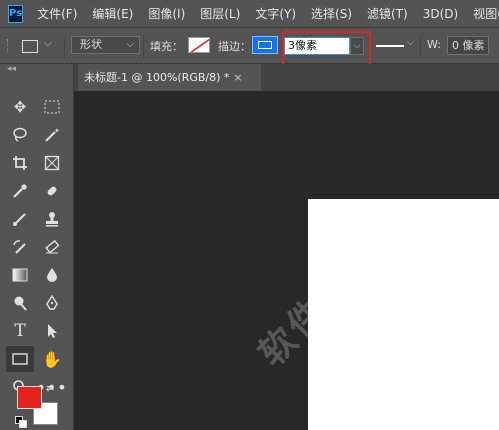 Image resolution: width=499 pixels, height=430 pixels. Describe the element at coordinates (52, 247) in the screenshot. I see `eraser-icon` at that location.